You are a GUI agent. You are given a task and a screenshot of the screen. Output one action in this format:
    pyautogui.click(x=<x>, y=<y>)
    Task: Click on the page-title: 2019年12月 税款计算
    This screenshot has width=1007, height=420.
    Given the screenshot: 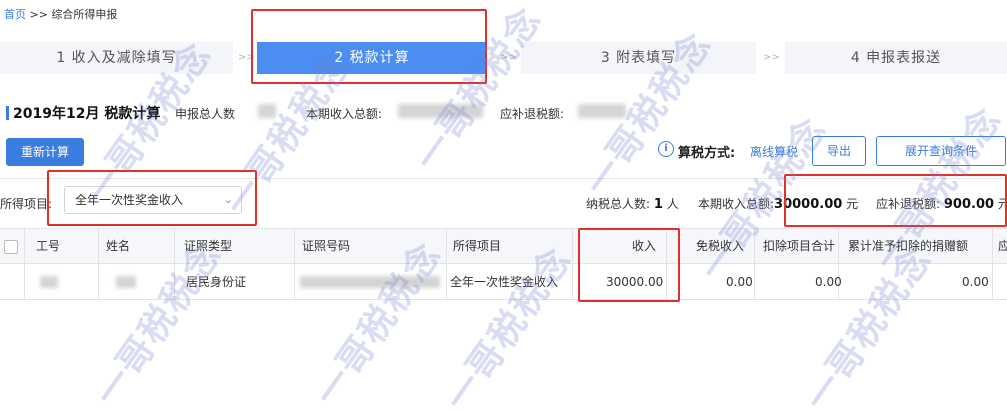 What is the action you would take?
    pyautogui.click(x=83, y=113)
    